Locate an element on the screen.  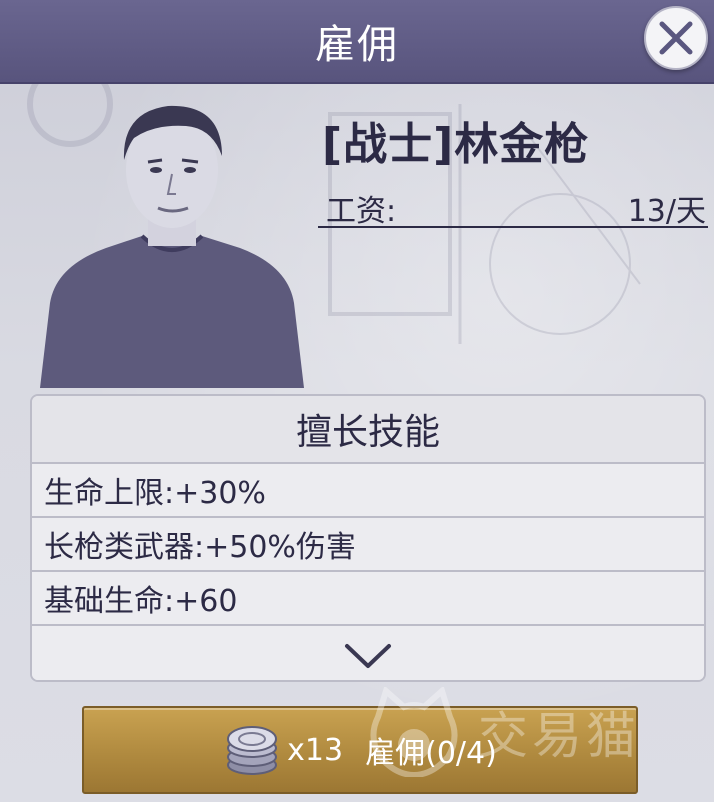
dialog-header: 雇佣 is located at coordinates (357, 42).